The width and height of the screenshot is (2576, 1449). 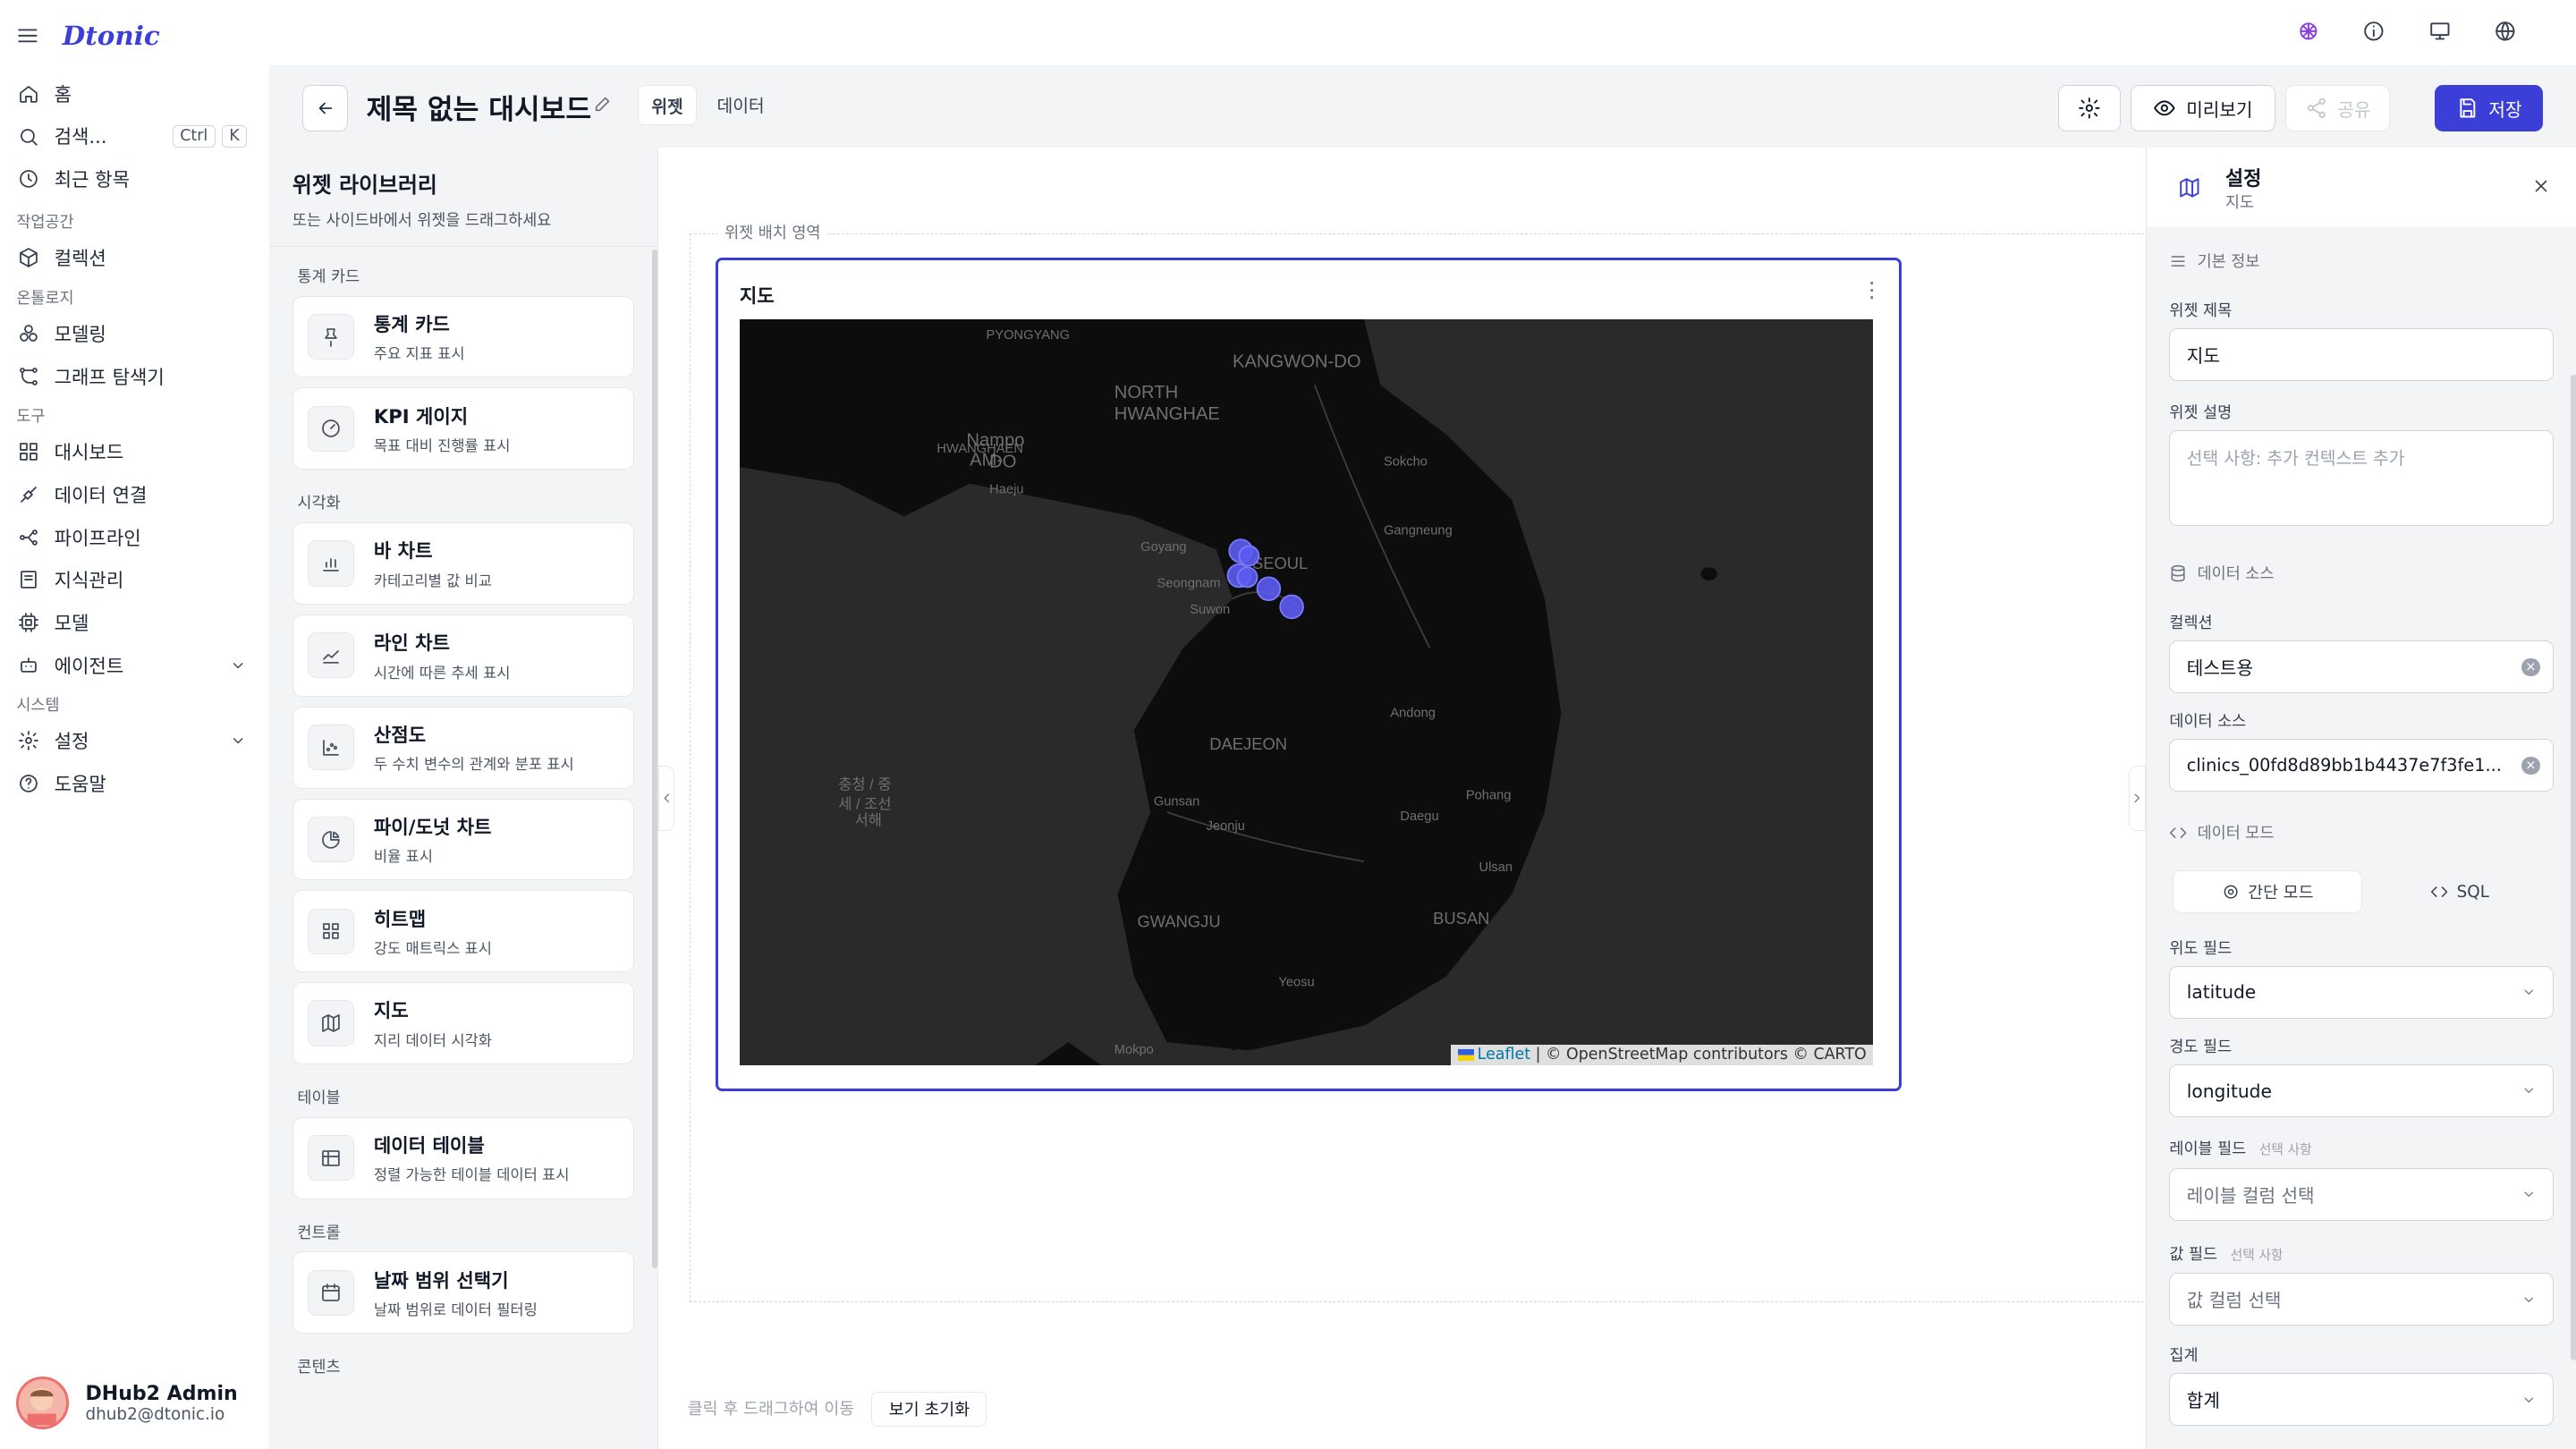 I want to click on nav-recent-label: 최근 항목, so click(x=92, y=179).